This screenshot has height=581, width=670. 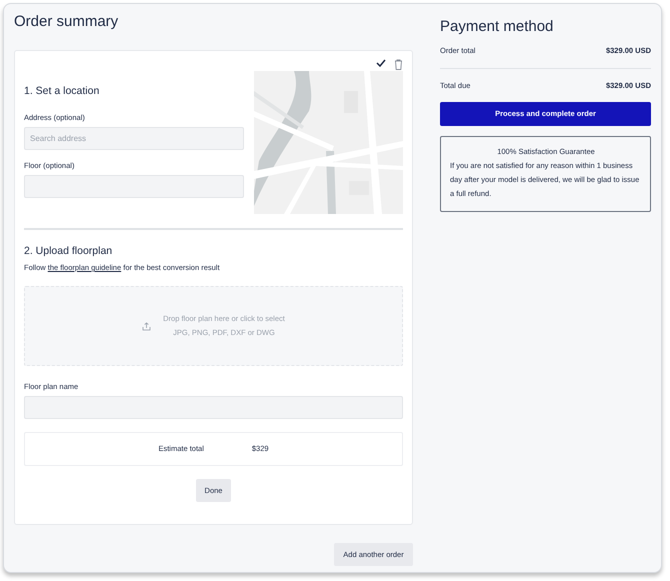 What do you see at coordinates (134, 138) in the screenshot?
I see `address-field: Search address` at bounding box center [134, 138].